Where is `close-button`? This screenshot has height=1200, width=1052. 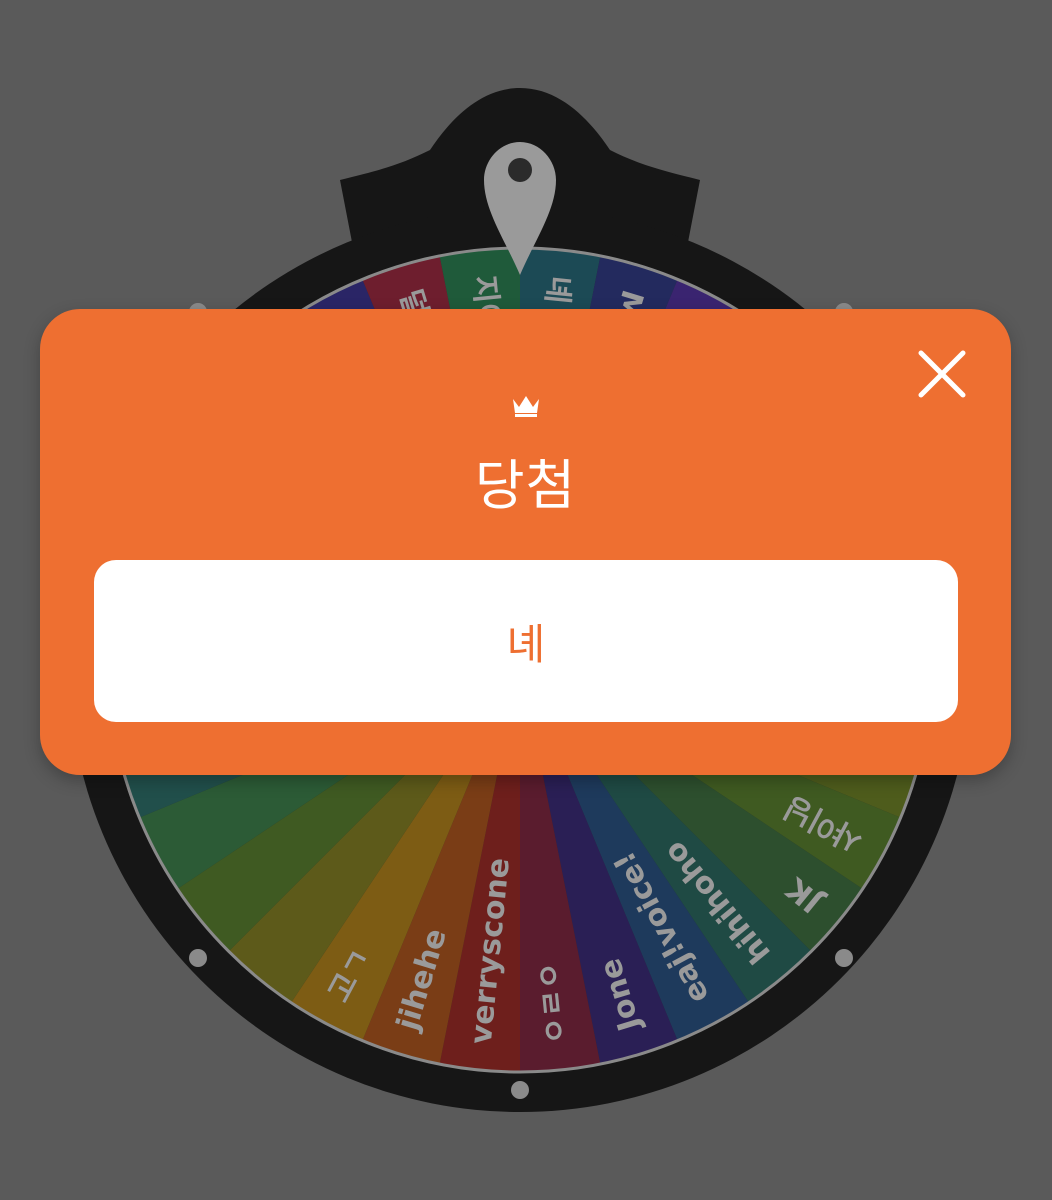 close-button is located at coordinates (942, 374).